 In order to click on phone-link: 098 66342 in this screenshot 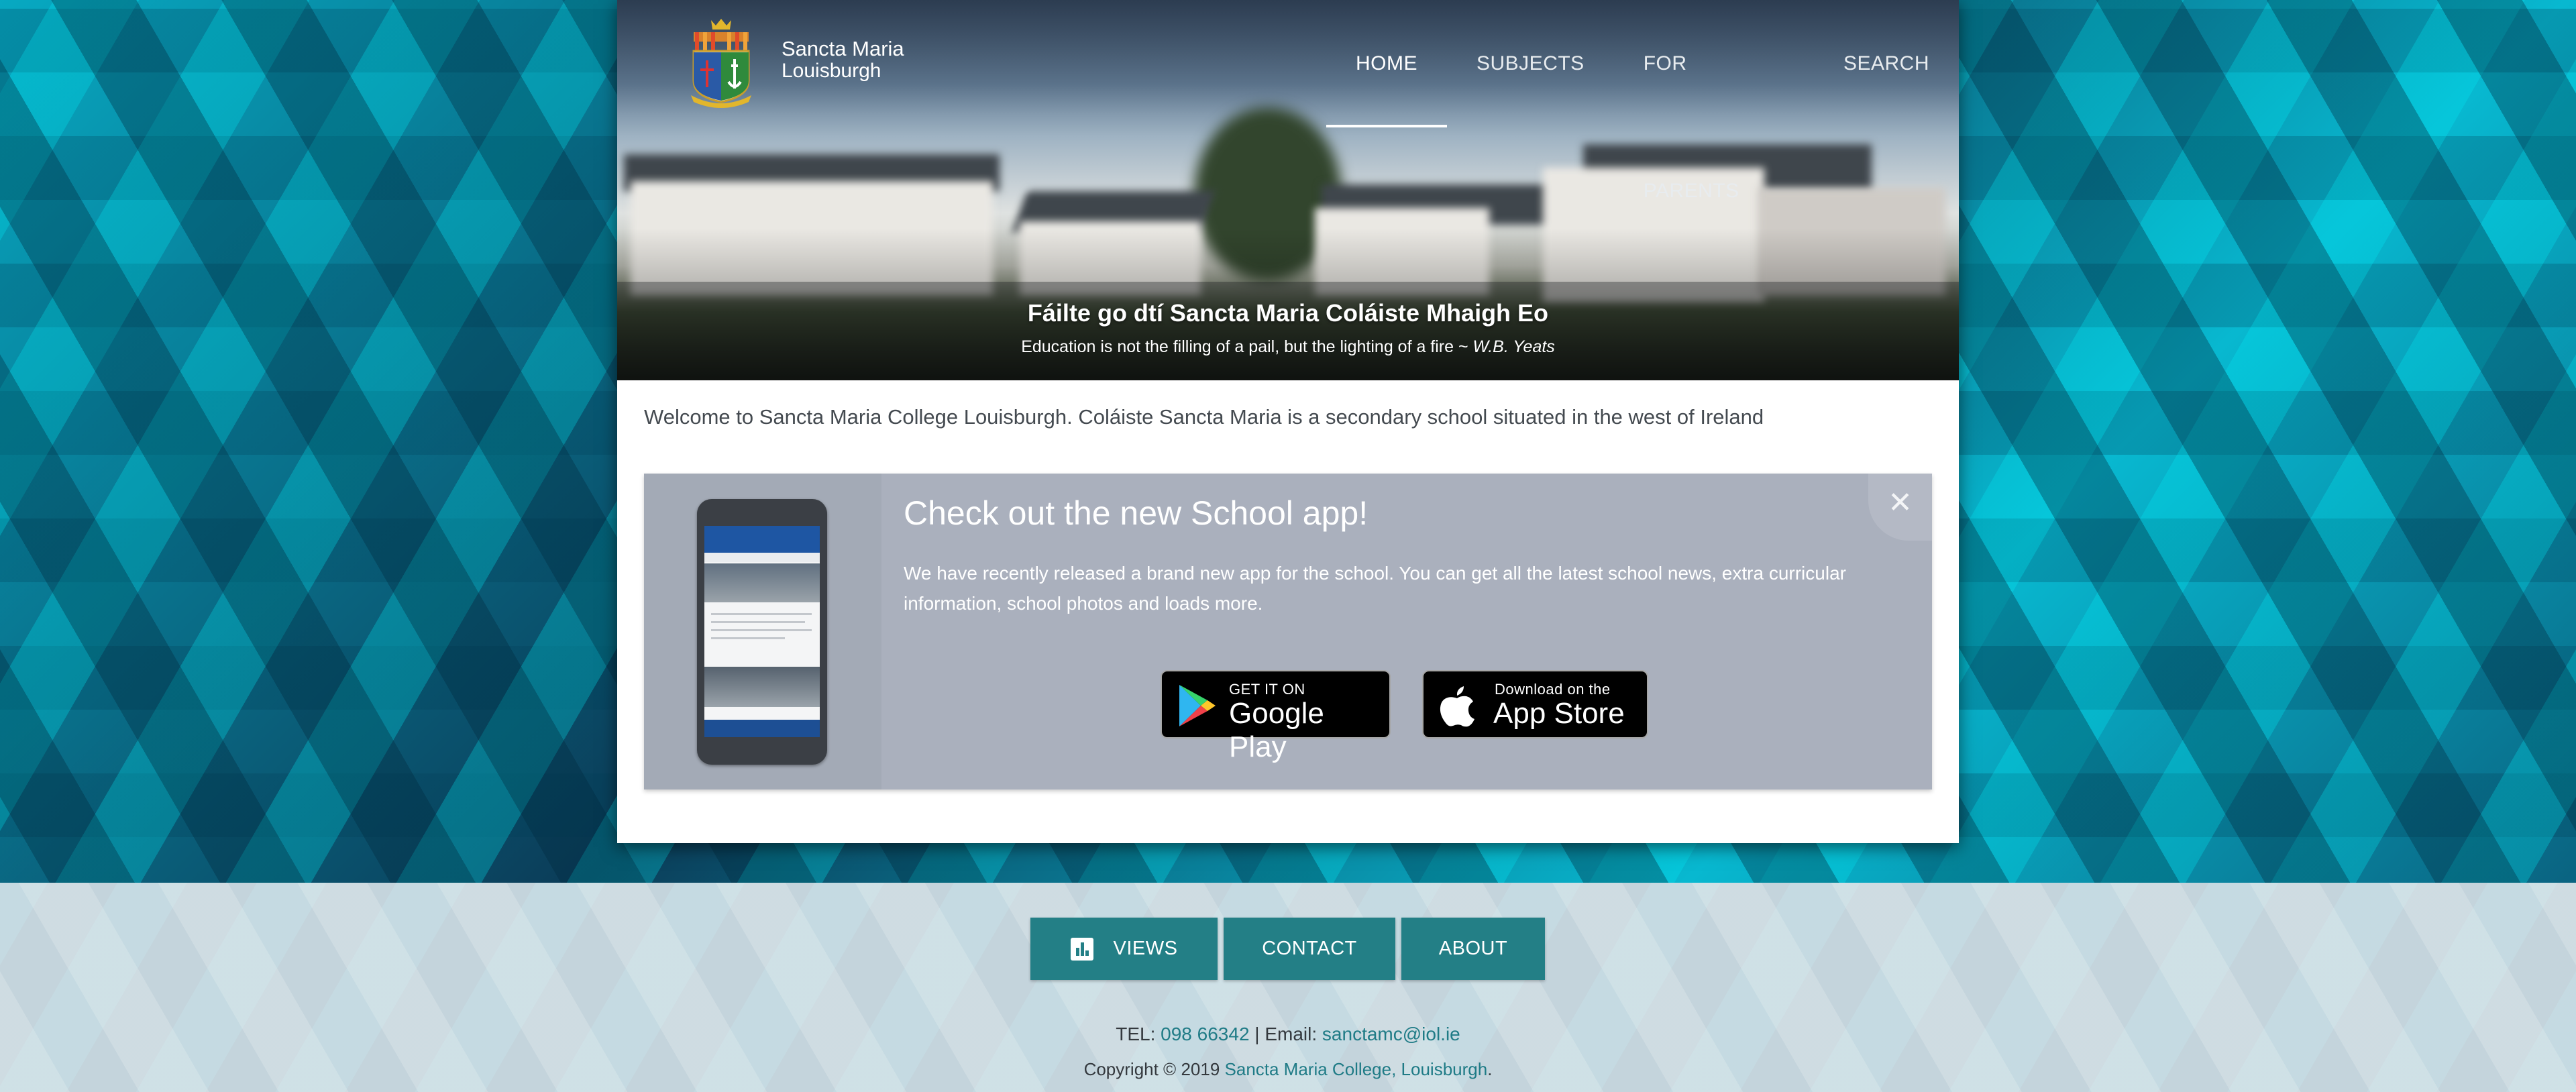, I will do `click(1205, 1034)`.